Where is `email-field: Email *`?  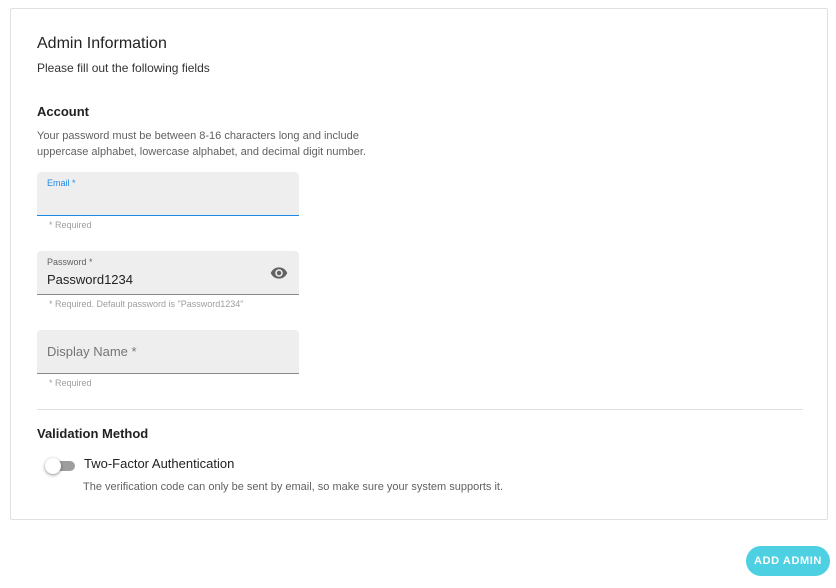
email-field: Email * is located at coordinates (168, 194).